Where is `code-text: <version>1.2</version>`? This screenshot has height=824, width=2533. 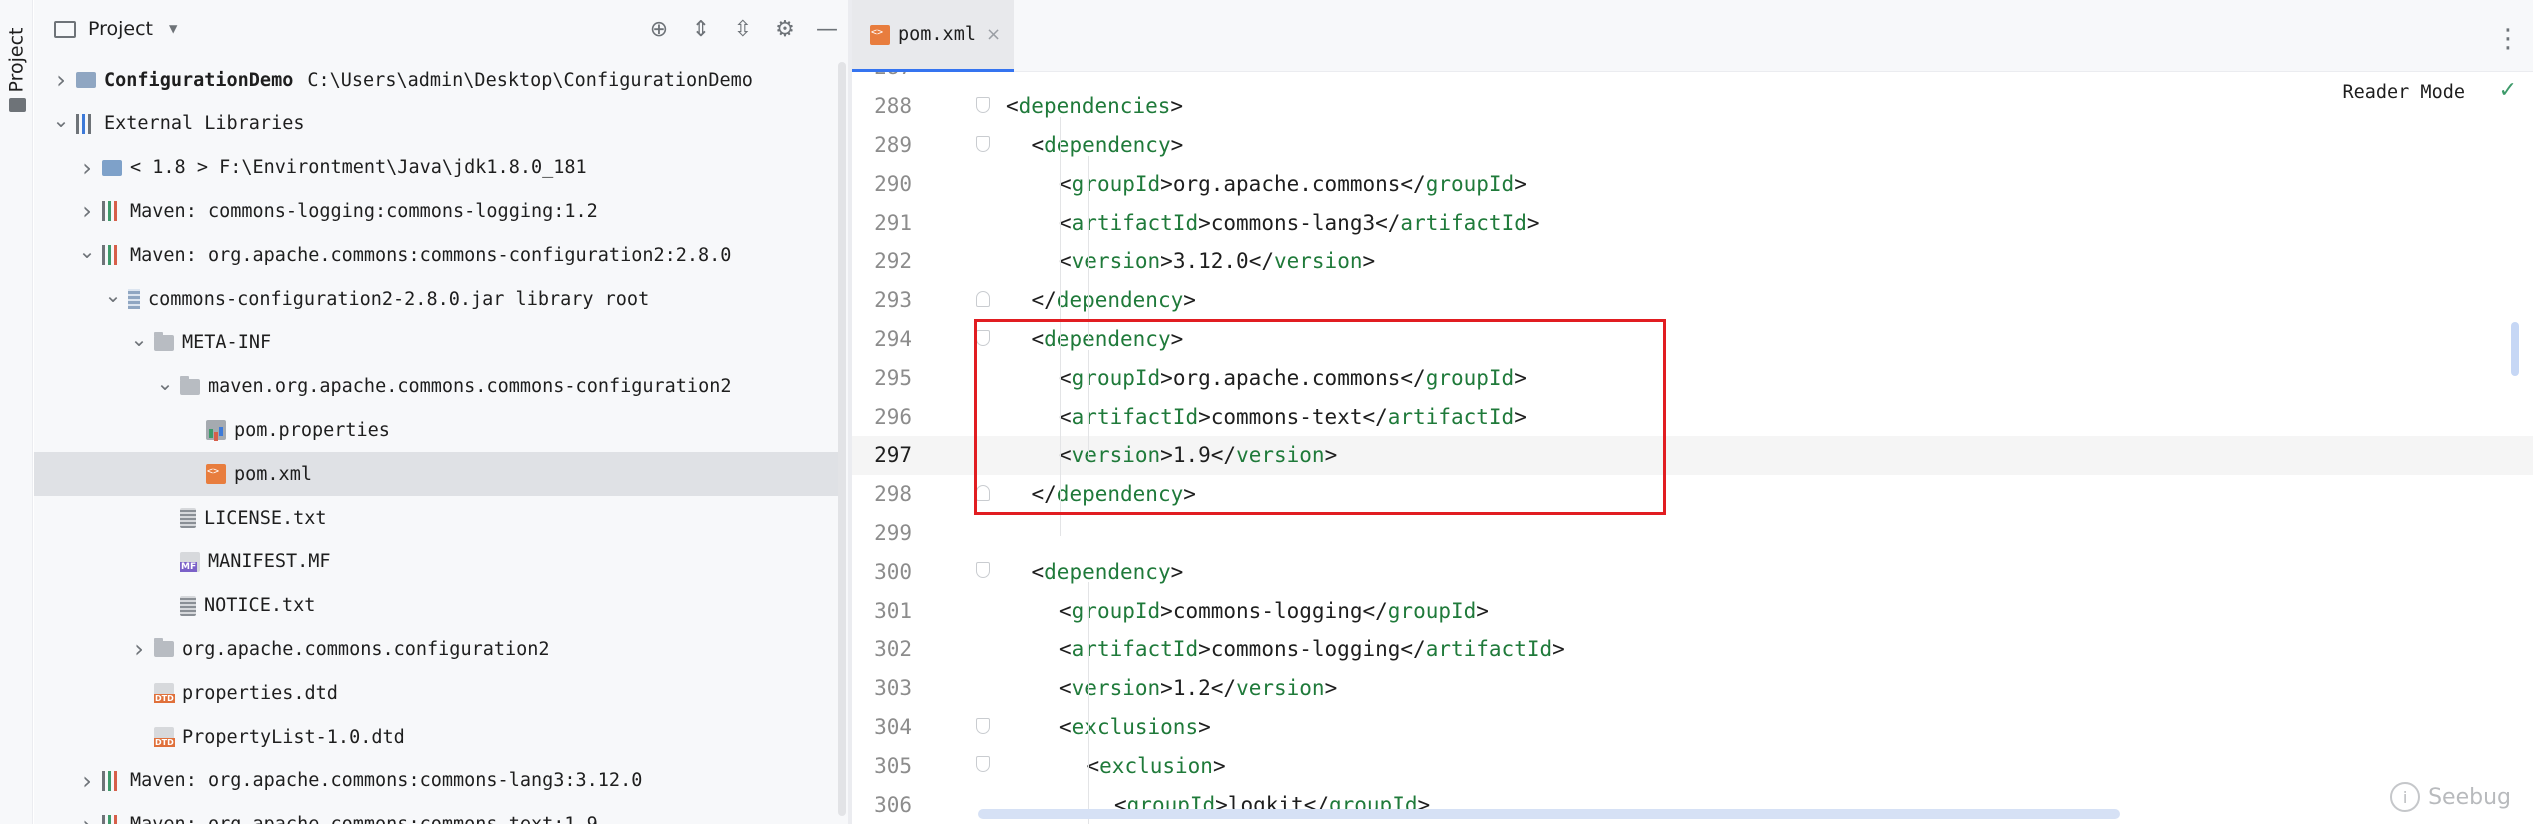
code-text: <version>1.2</version> is located at coordinates (1171, 688).